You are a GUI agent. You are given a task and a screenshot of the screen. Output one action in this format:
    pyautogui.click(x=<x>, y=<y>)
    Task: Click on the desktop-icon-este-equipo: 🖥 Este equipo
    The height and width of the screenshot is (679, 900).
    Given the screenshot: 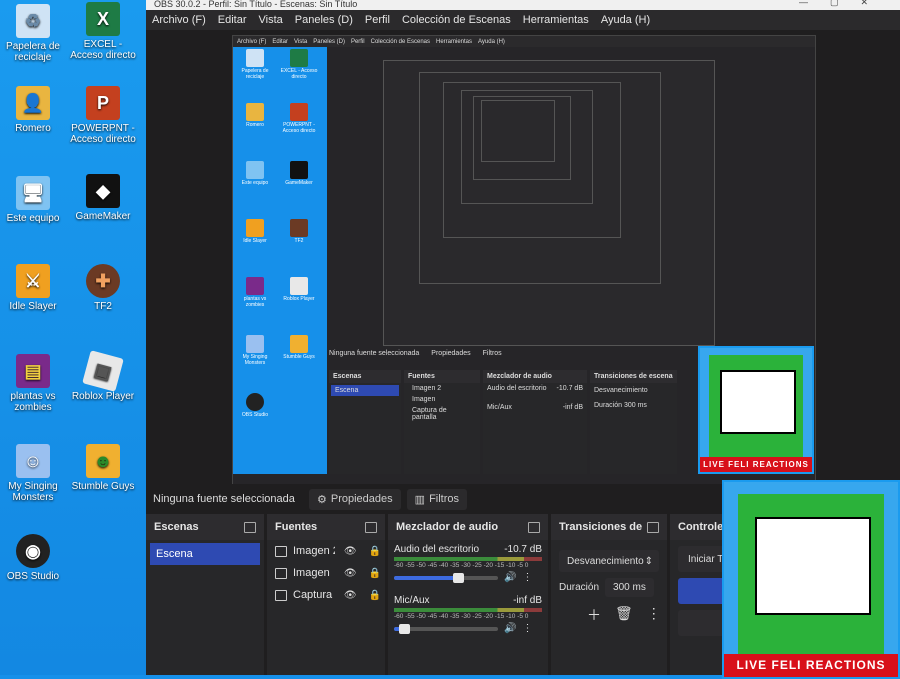 What is the action you would take?
    pyautogui.click(x=33, y=200)
    